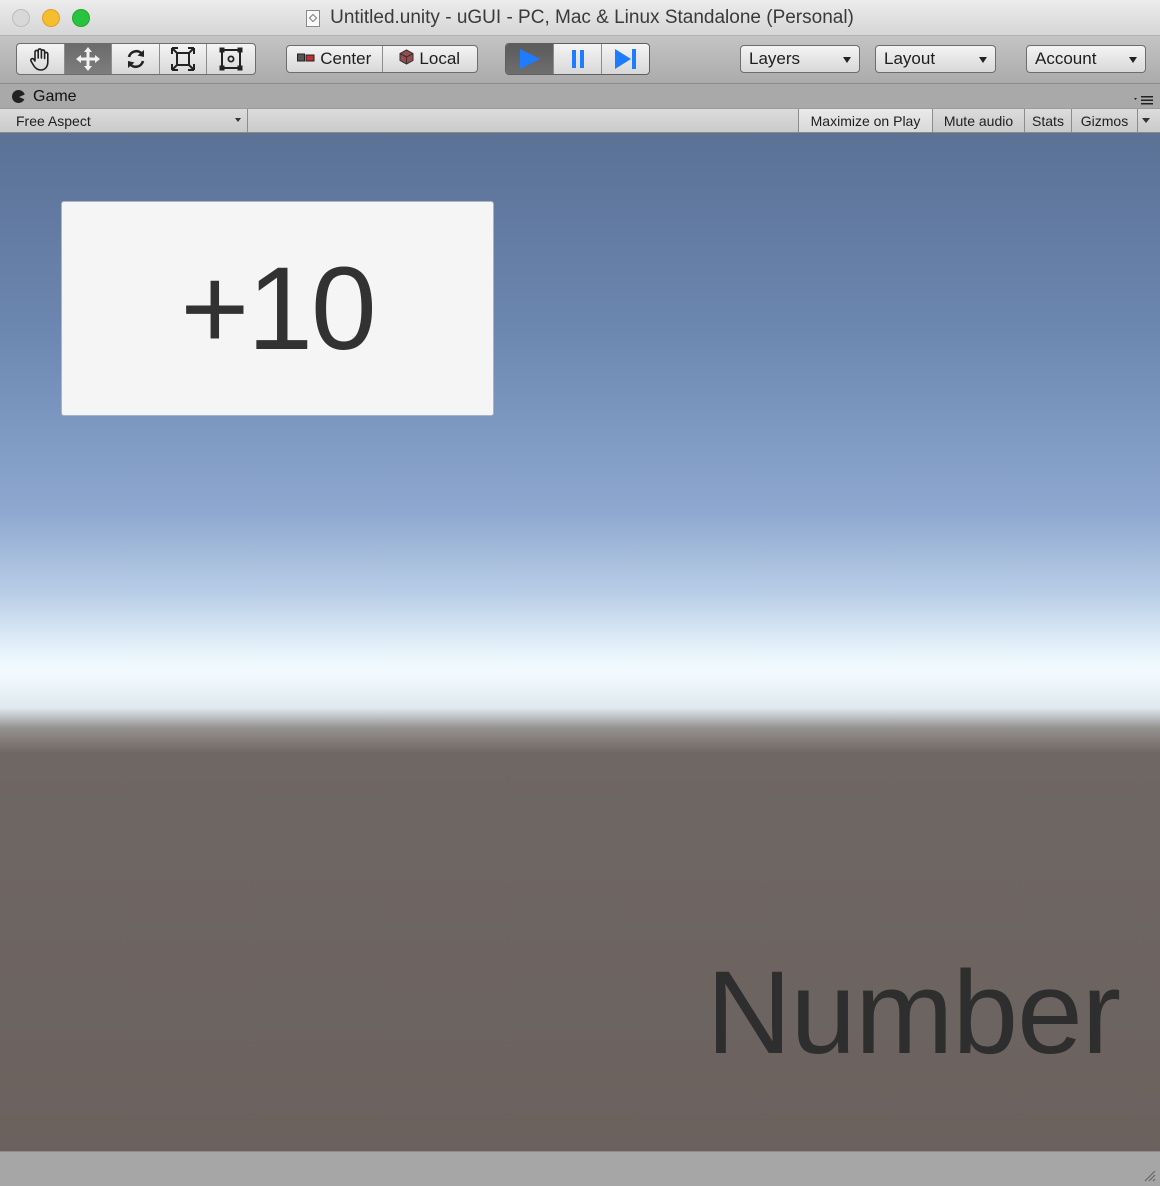 The height and width of the screenshot is (1186, 1160). I want to click on scale-tool-button, so click(184, 59).